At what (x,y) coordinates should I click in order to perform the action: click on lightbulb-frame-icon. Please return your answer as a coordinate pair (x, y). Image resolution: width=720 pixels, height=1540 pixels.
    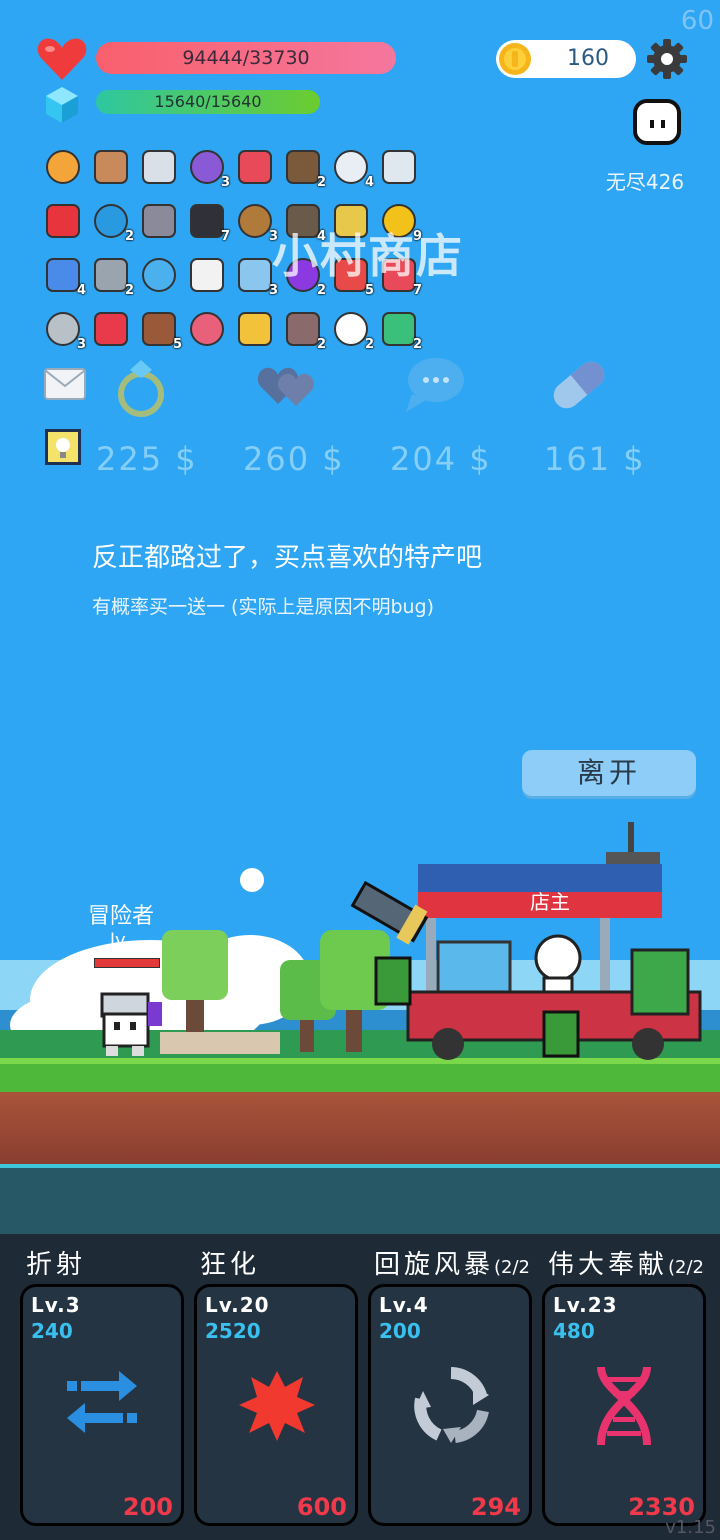
    Looking at the image, I should click on (63, 447).